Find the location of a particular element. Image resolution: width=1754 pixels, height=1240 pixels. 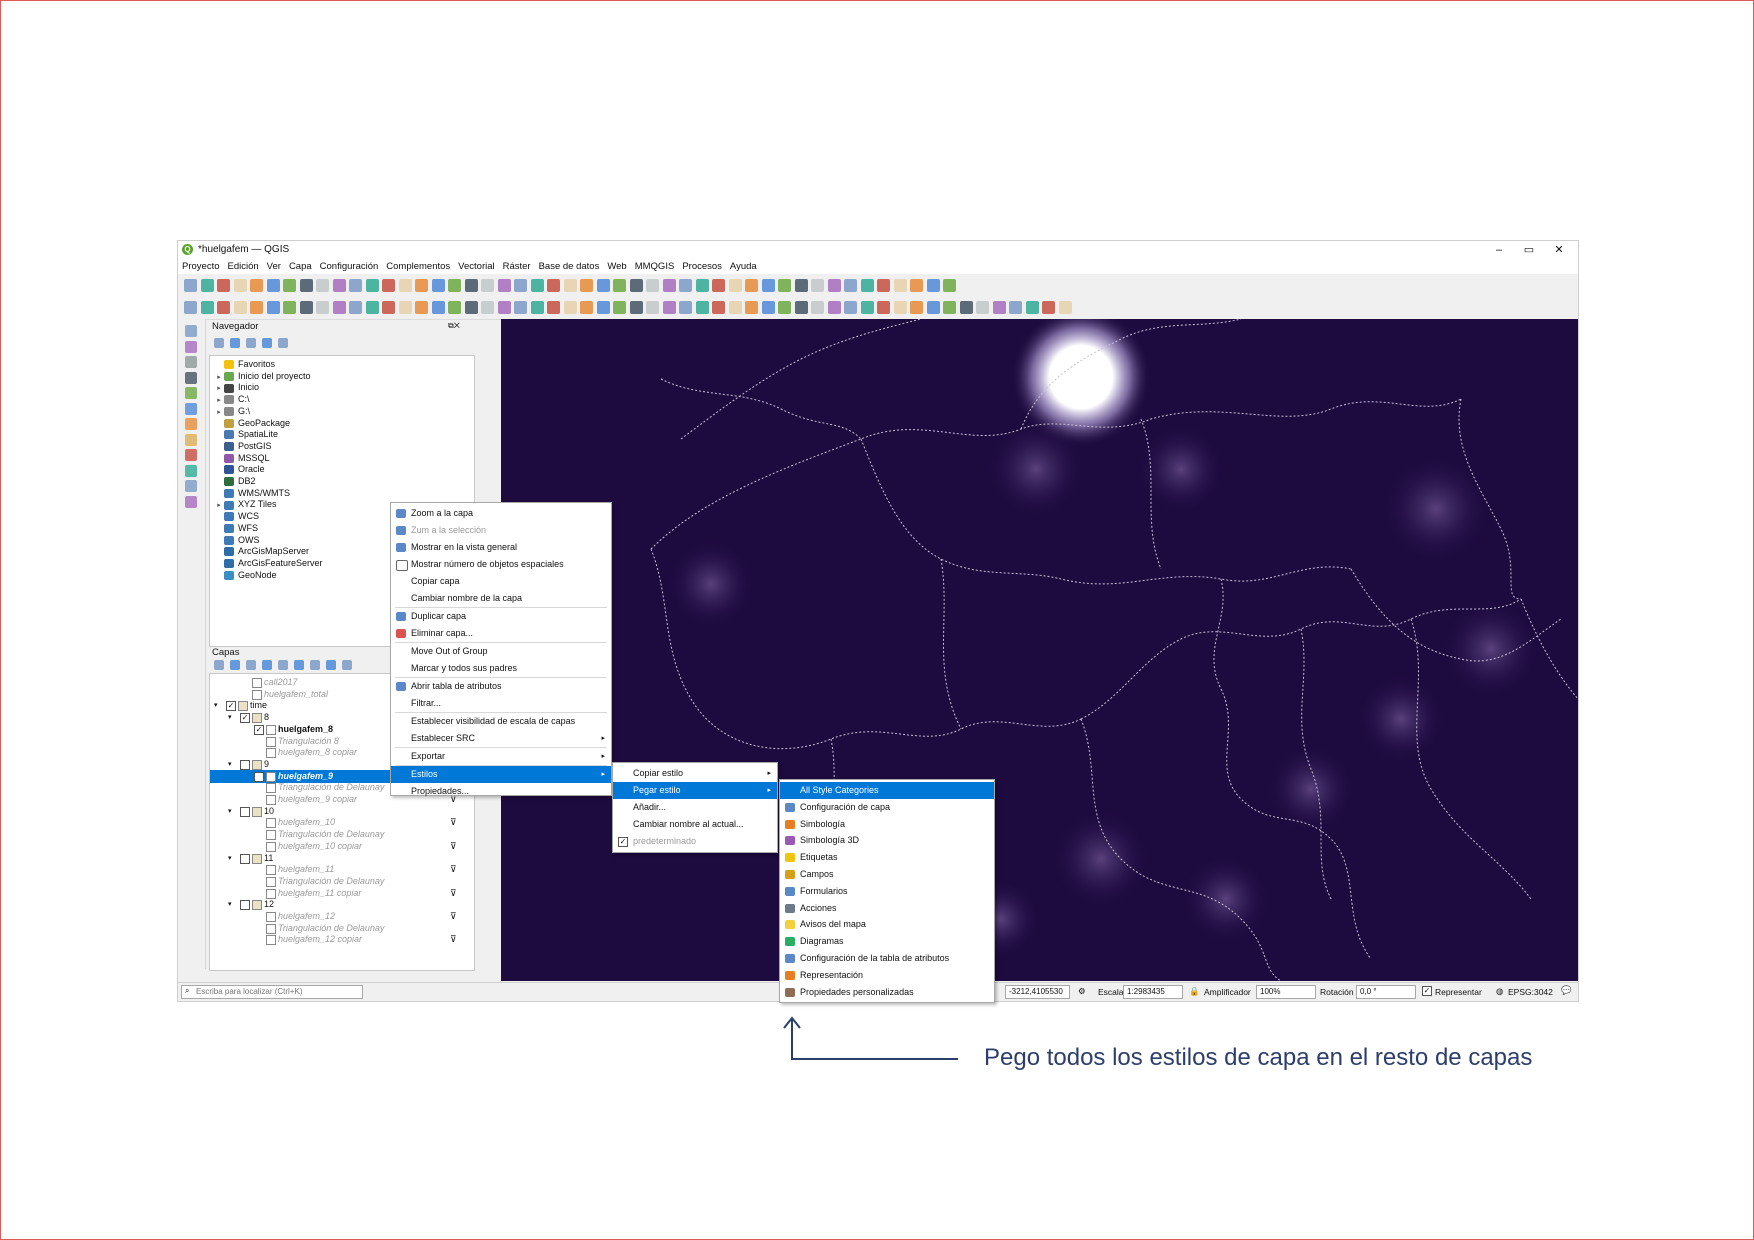

paste-menu-item: Diagramas is located at coordinates (887, 941).